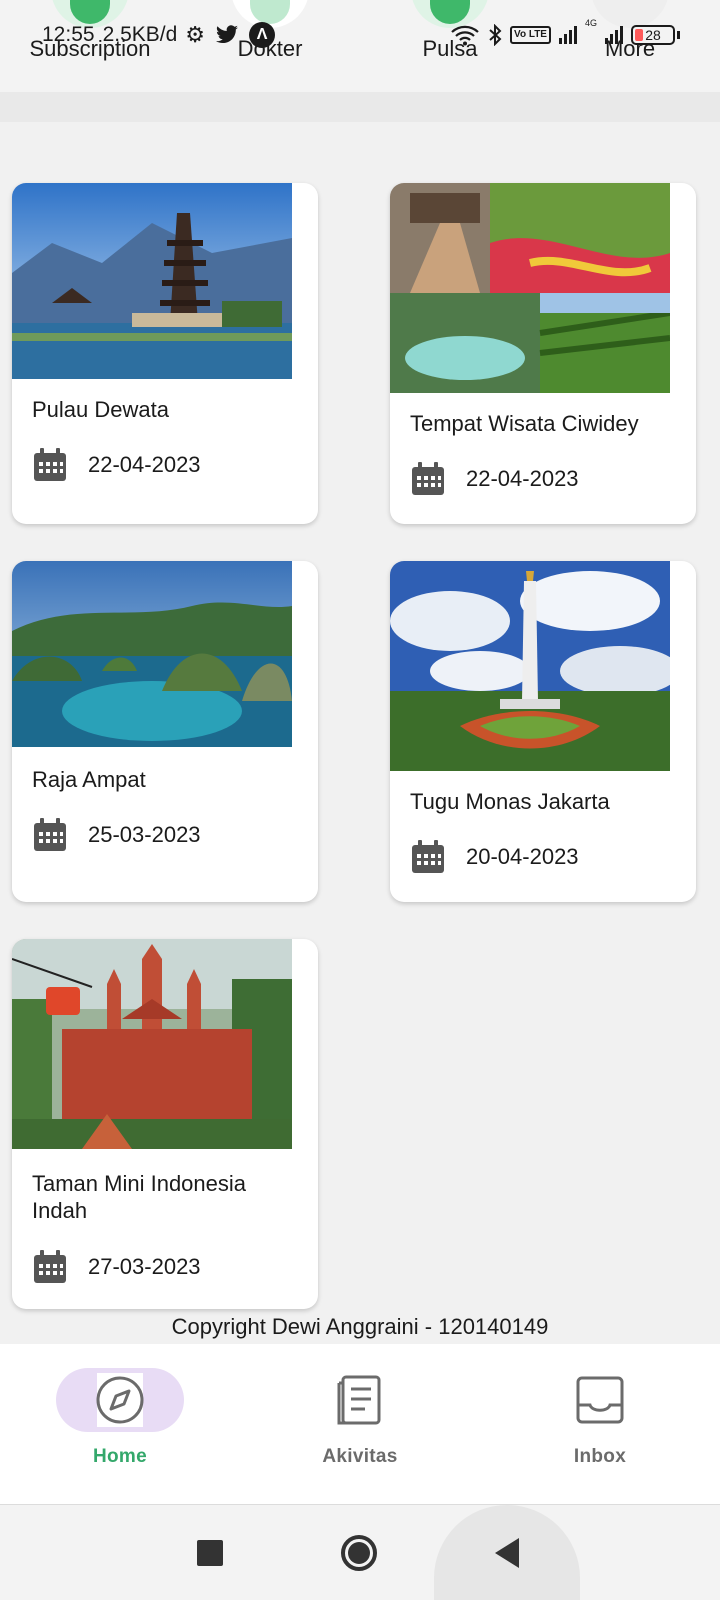 This screenshot has width=720, height=1600. I want to click on card-title: Taman Mini Indonesia Indah, so click(139, 1197).